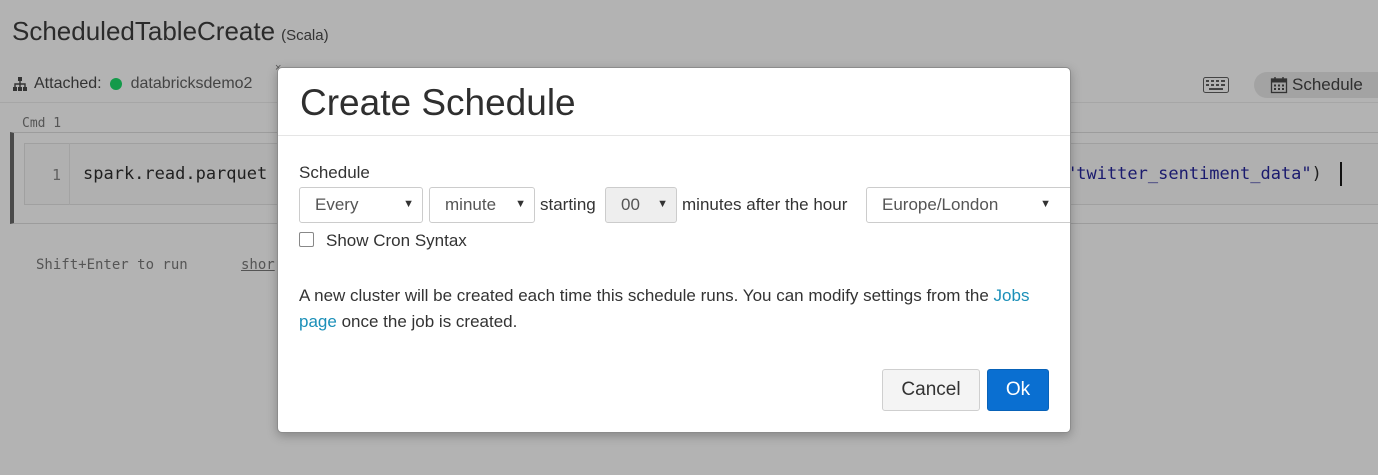 The width and height of the screenshot is (1378, 475). I want to click on notebook-title-text: ScheduledTableCreate, so click(144, 31).